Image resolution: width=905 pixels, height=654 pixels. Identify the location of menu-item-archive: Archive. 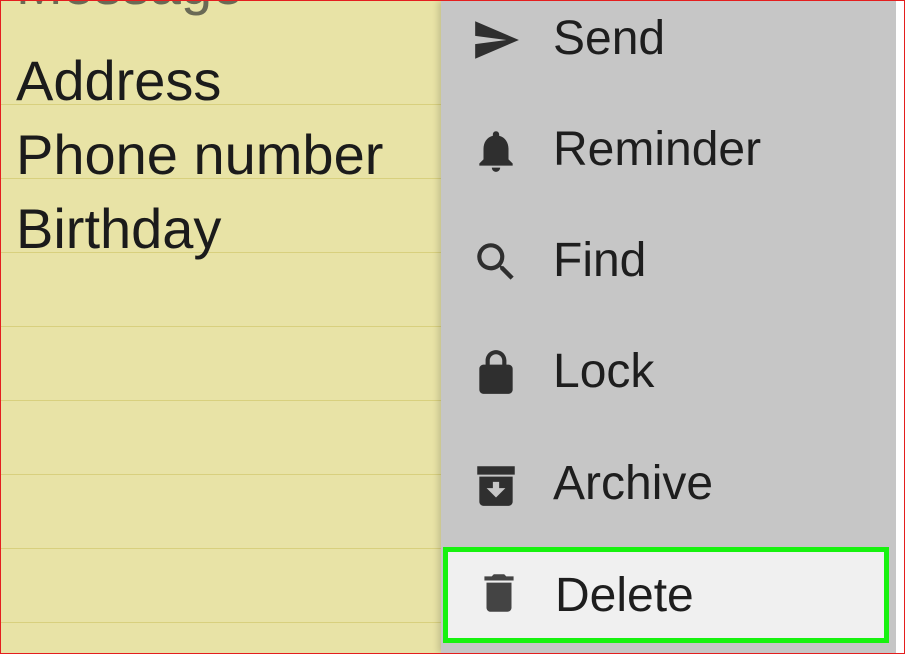
(669, 484).